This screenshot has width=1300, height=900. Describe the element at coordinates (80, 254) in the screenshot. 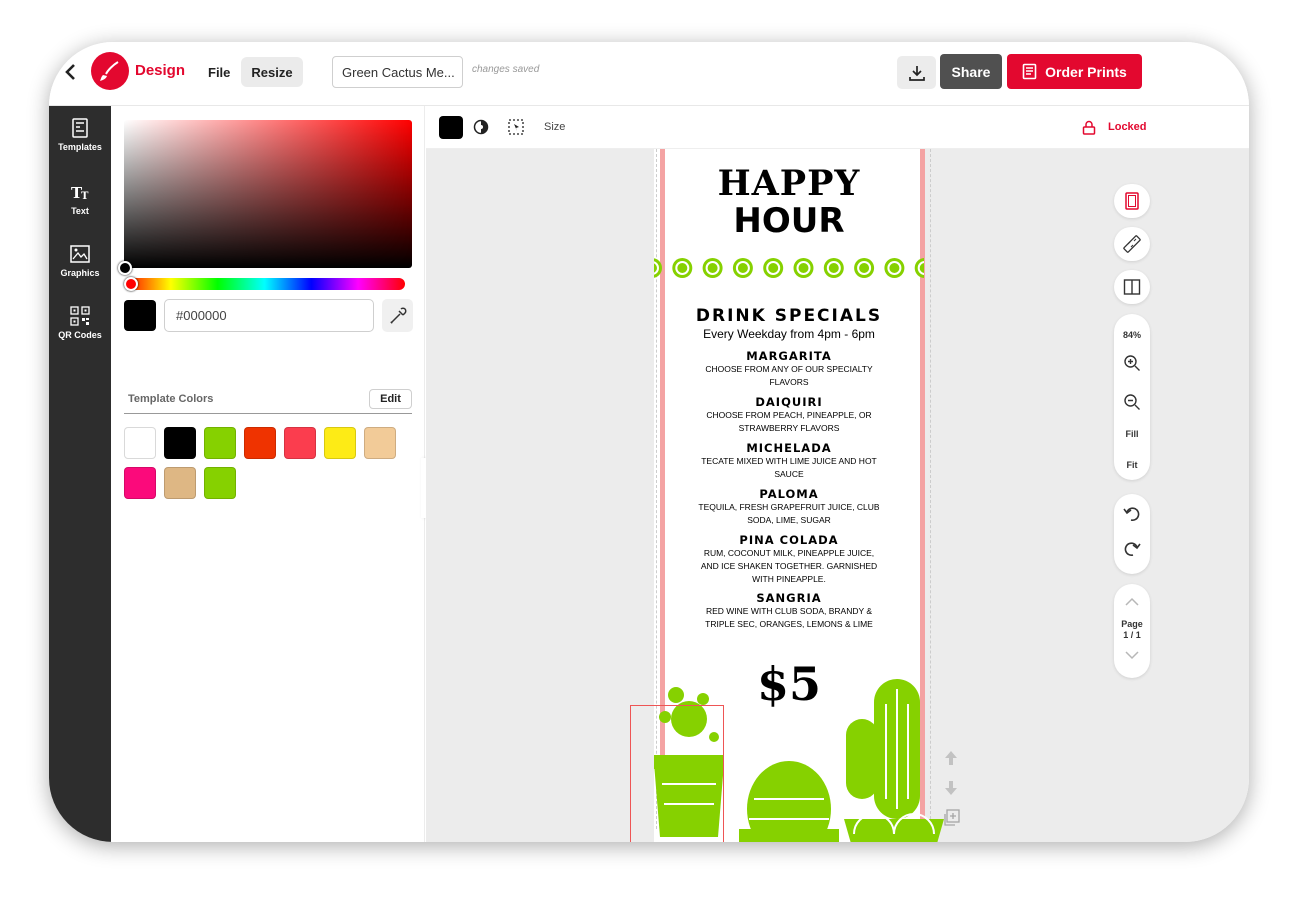

I see `graphics-icon` at that location.